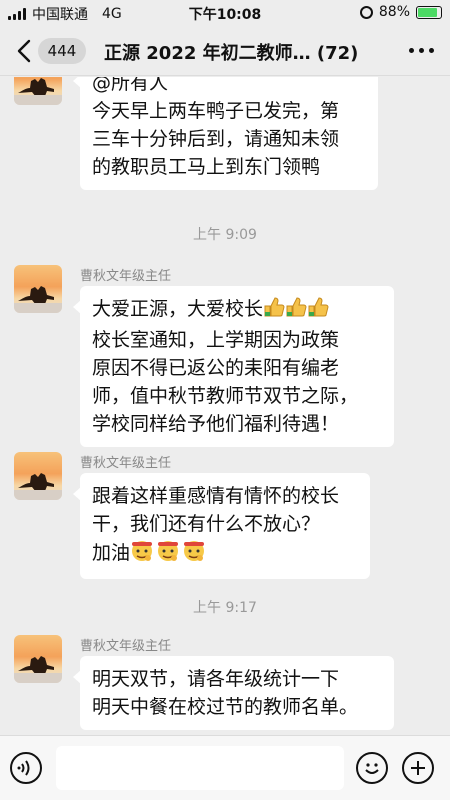 Image resolution: width=450 pixels, height=800 pixels. What do you see at coordinates (178, 309) in the screenshot?
I see `message-text: 大爱正源，大爱校长` at bounding box center [178, 309].